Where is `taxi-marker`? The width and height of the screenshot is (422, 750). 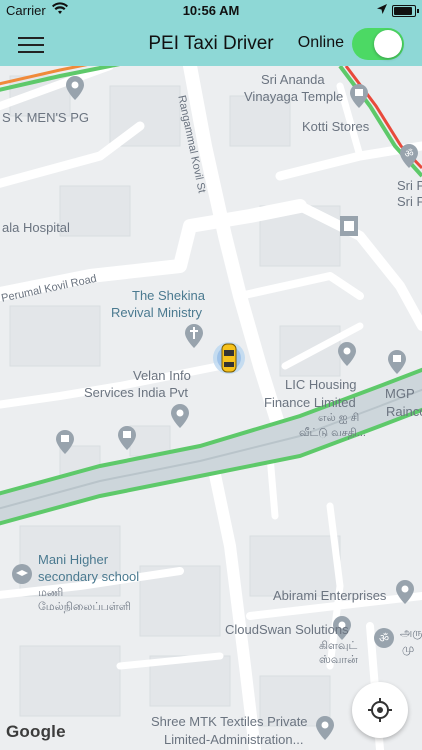
taxi-marker is located at coordinates (229, 358).